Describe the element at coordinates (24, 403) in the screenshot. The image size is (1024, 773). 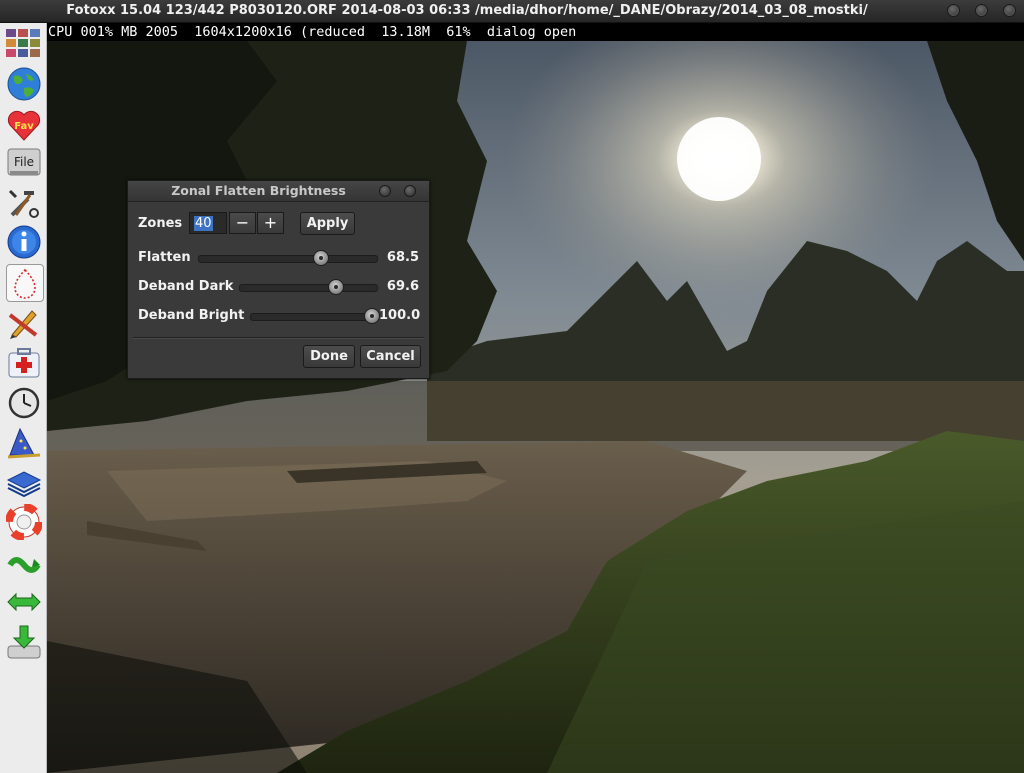
I see `clock-icon` at that location.